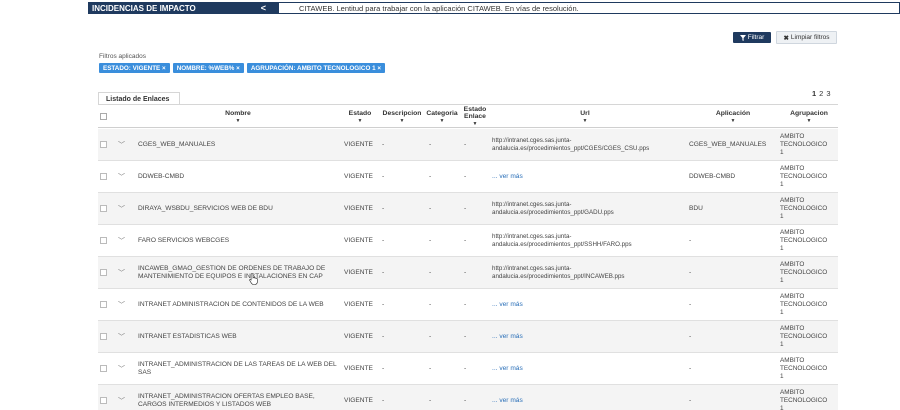 This screenshot has width=900, height=410. Describe the element at coordinates (733, 117) in the screenshot. I see `column-header-aplicacion: Aplicación ▼` at that location.